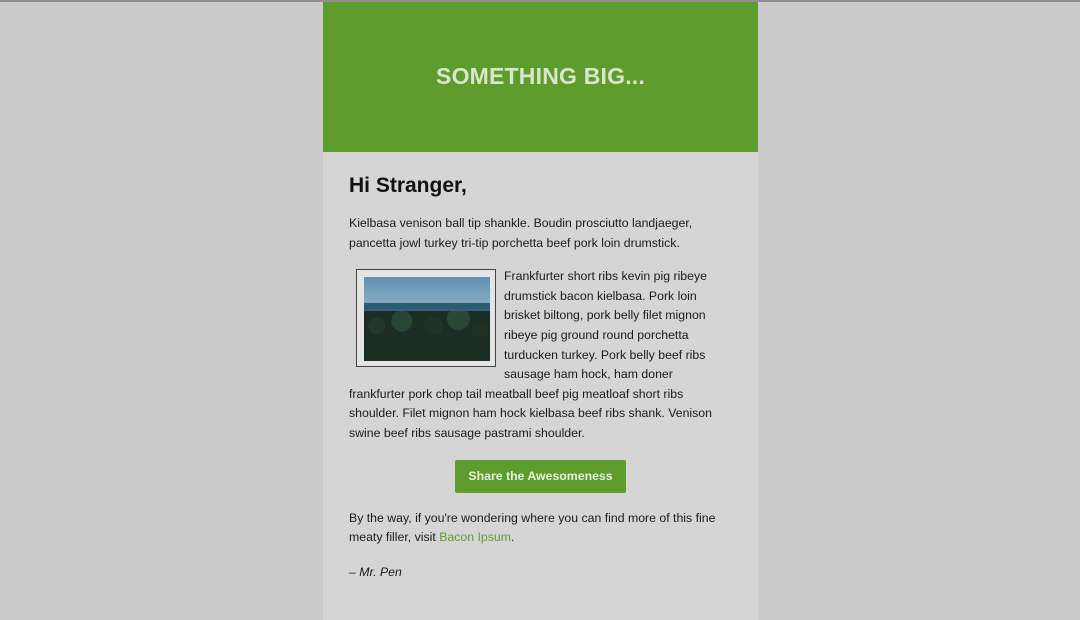 The width and height of the screenshot is (1080, 620). What do you see at coordinates (375, 571) in the screenshot?
I see `signature: – Mr. Pen` at bounding box center [375, 571].